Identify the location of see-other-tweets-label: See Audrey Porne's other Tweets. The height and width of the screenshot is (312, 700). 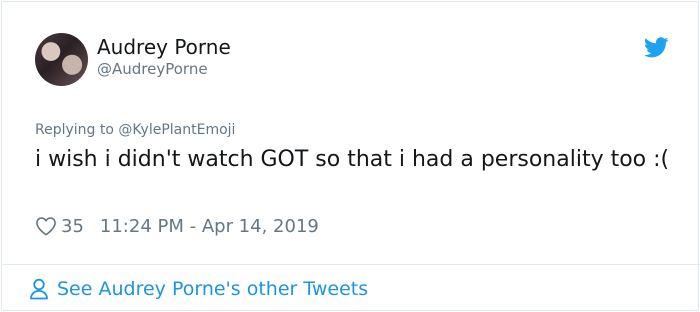
(213, 289).